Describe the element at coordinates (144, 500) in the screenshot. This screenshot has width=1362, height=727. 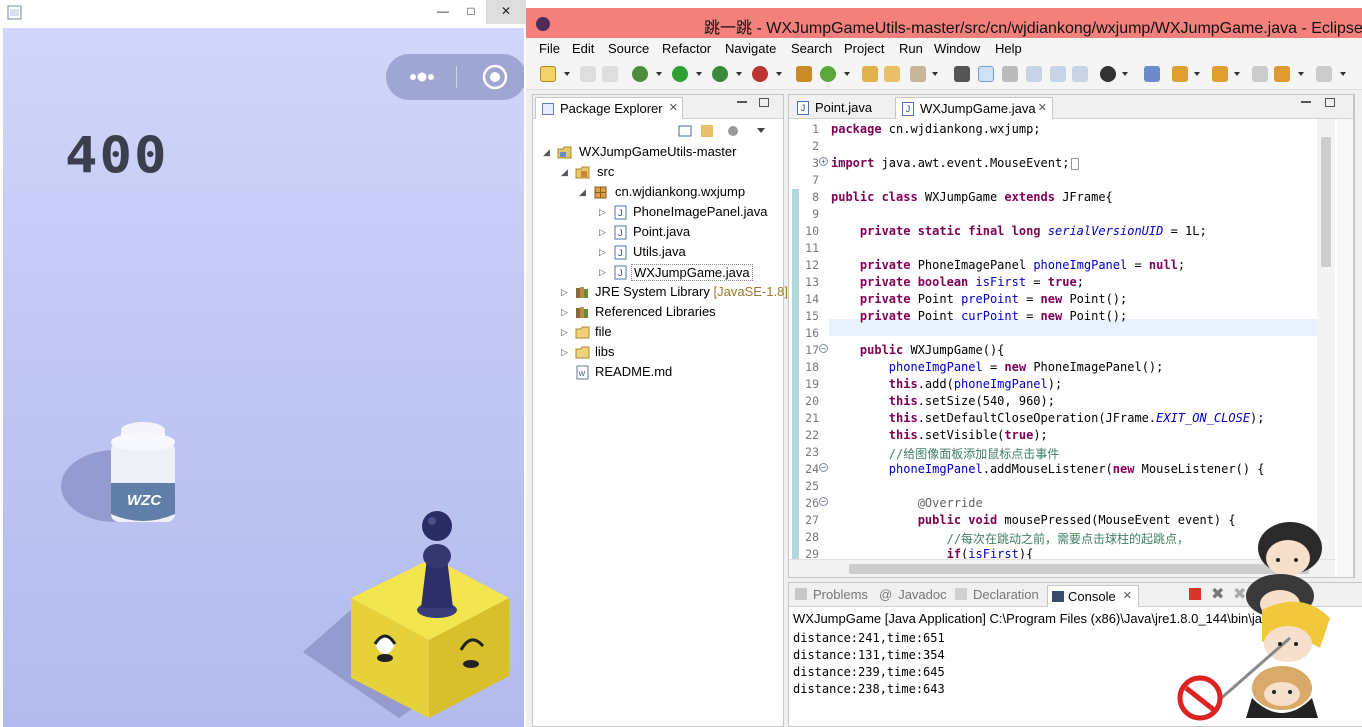
I see `bottle-label: WZC` at that location.